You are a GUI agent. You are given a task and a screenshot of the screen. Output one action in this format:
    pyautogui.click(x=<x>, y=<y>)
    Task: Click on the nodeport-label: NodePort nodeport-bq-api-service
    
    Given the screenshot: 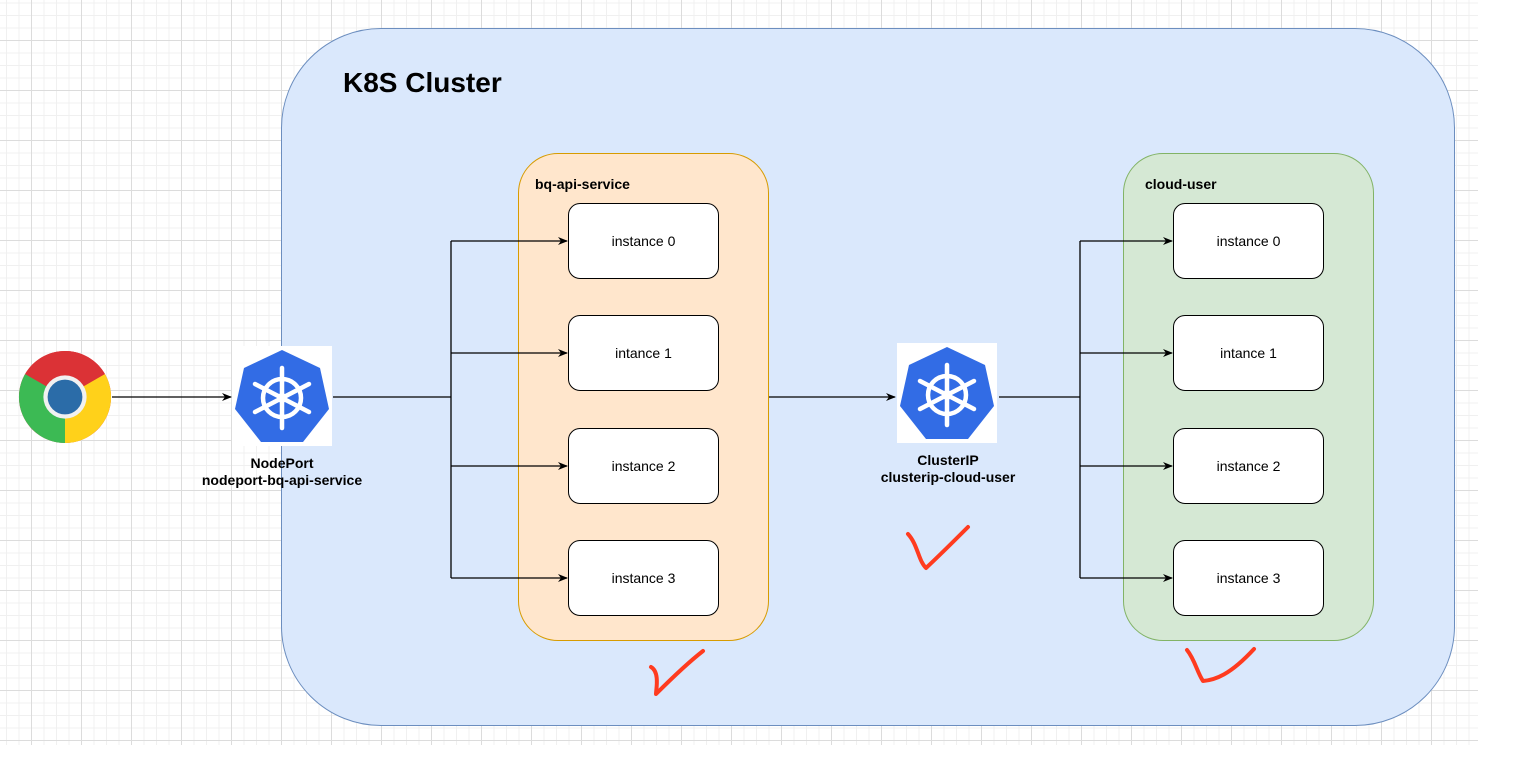 What is the action you would take?
    pyautogui.click(x=282, y=472)
    